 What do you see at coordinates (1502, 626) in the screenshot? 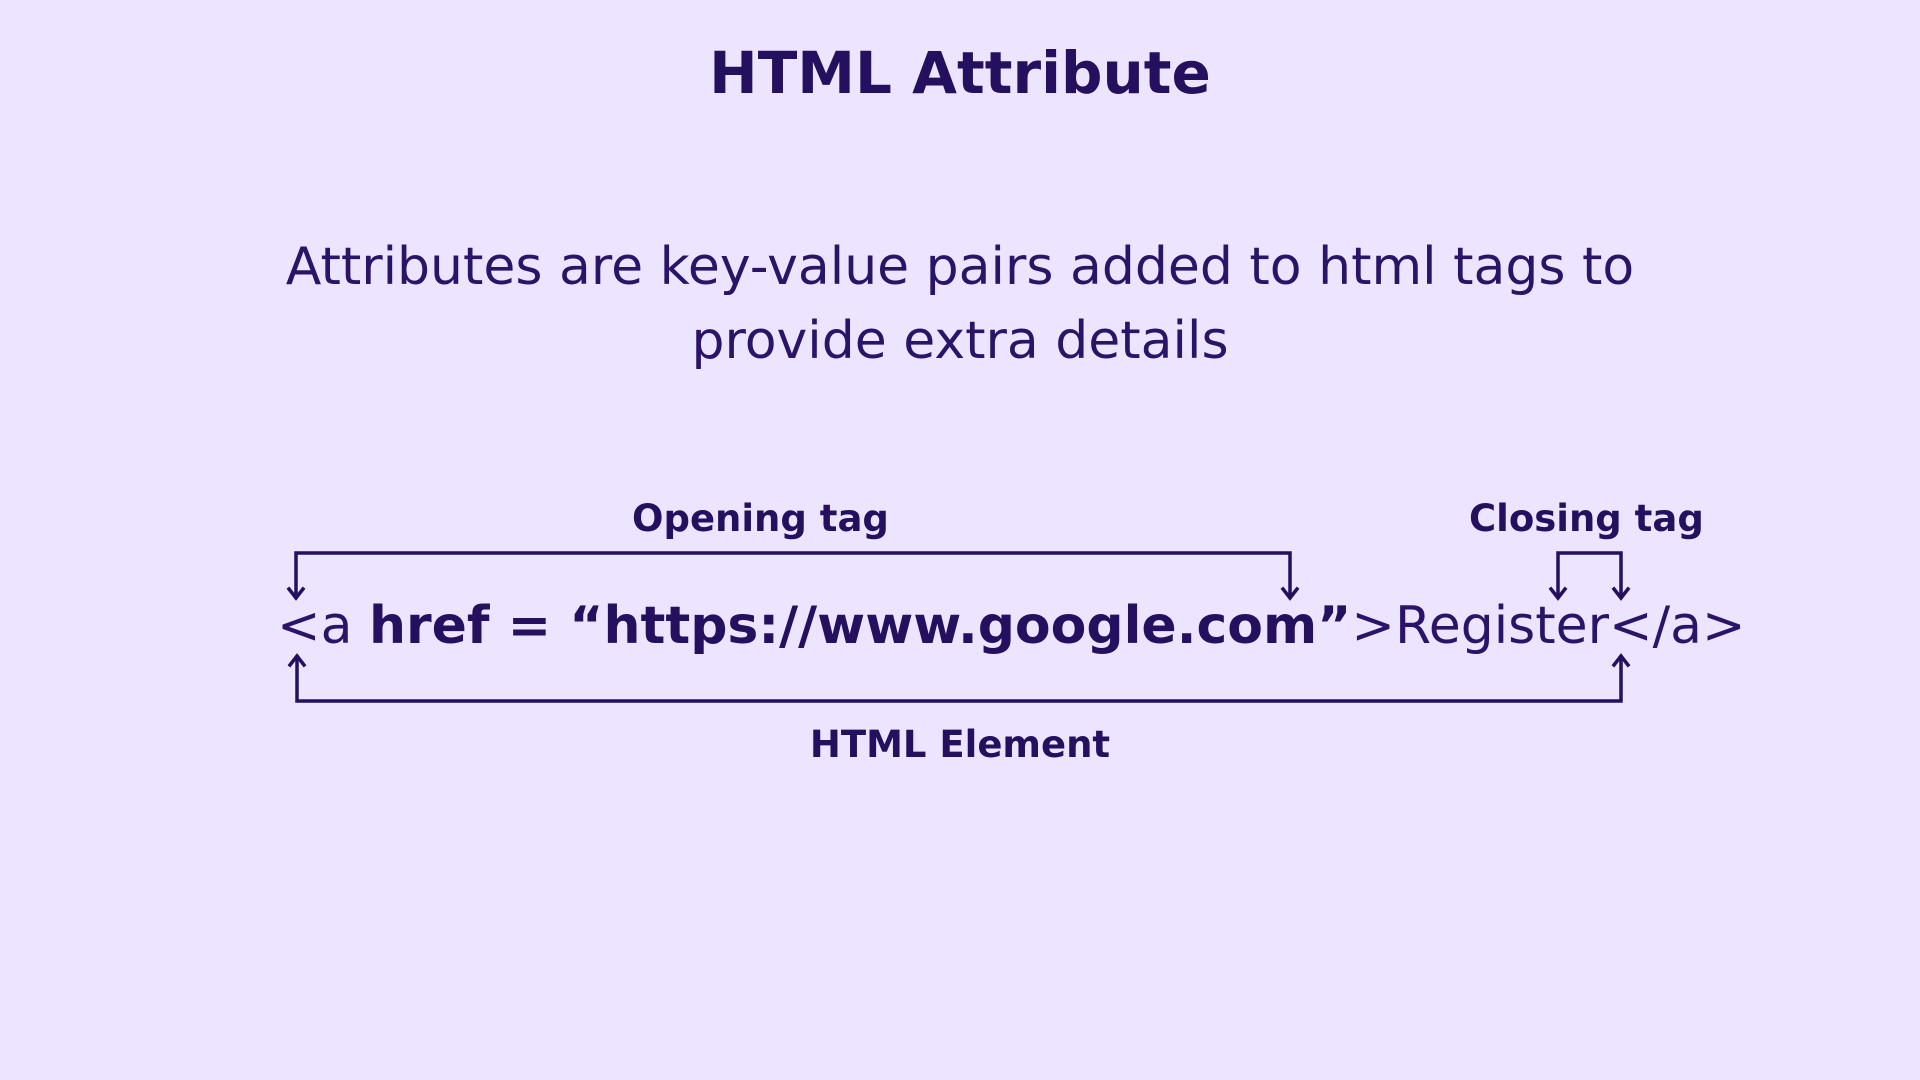
I see `code-content: Register` at bounding box center [1502, 626].